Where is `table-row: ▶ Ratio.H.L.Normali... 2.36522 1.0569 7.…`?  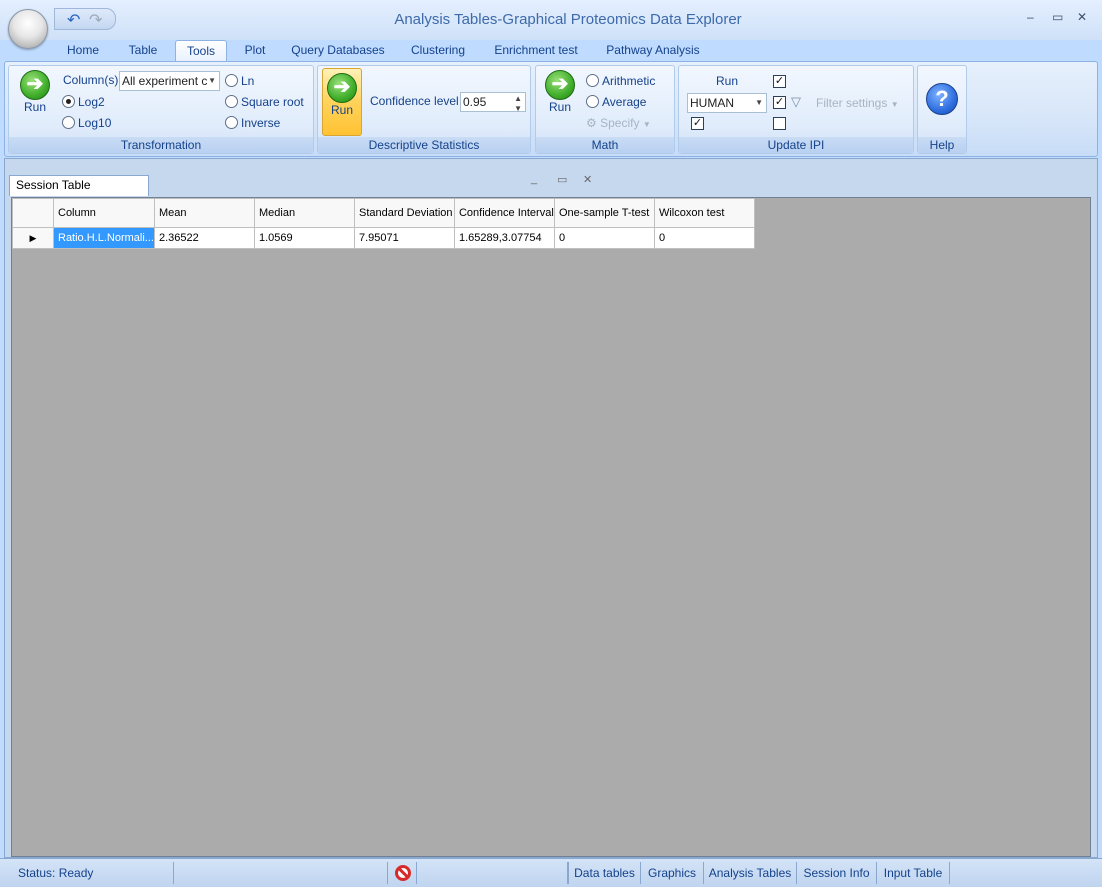
table-row: ▶ Ratio.H.L.Normali... 2.36522 1.0569 7.… is located at coordinates (383, 238).